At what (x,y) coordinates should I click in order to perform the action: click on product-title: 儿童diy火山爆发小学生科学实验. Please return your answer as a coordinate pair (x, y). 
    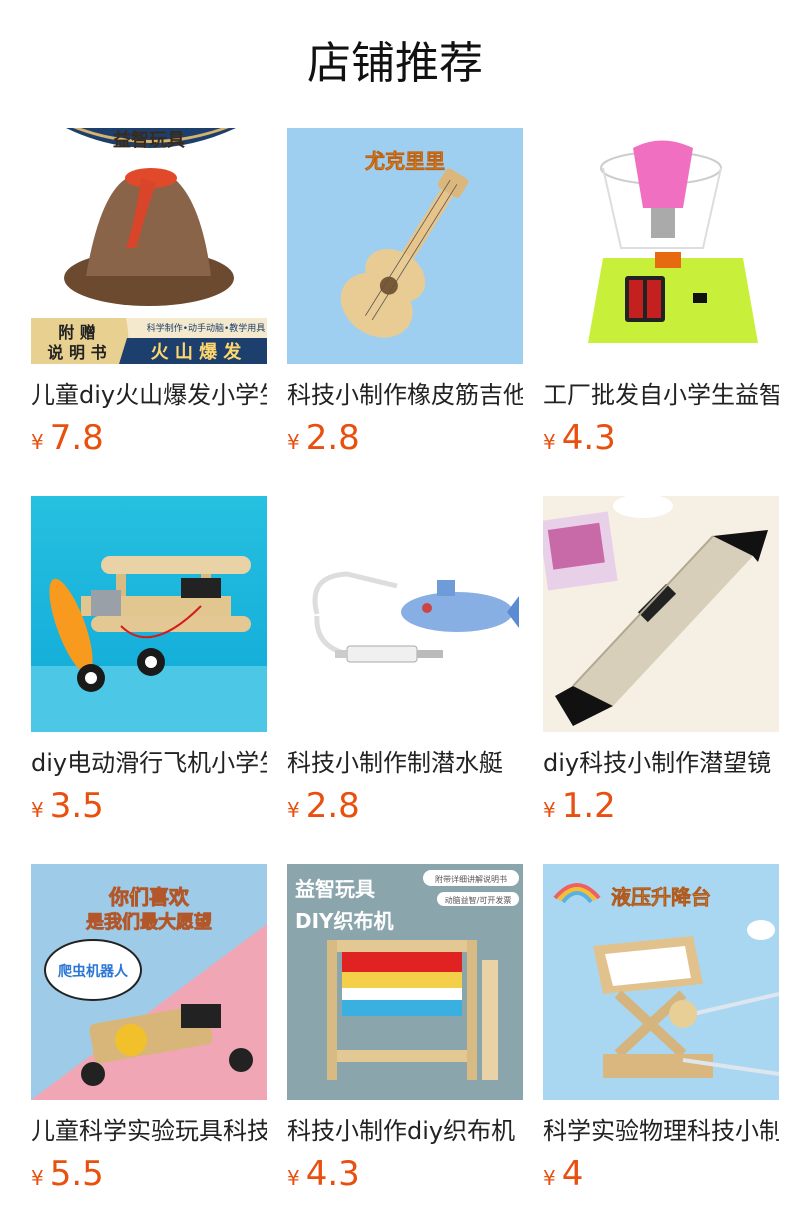
    Looking at the image, I should click on (149, 395).